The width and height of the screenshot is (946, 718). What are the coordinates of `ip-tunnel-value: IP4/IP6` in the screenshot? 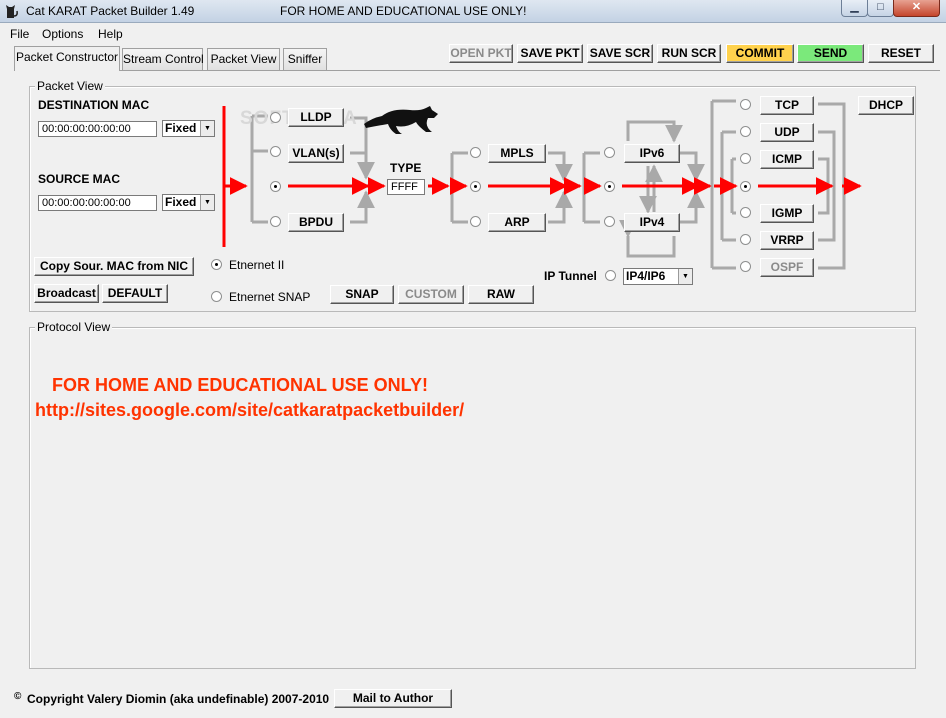 It's located at (646, 276).